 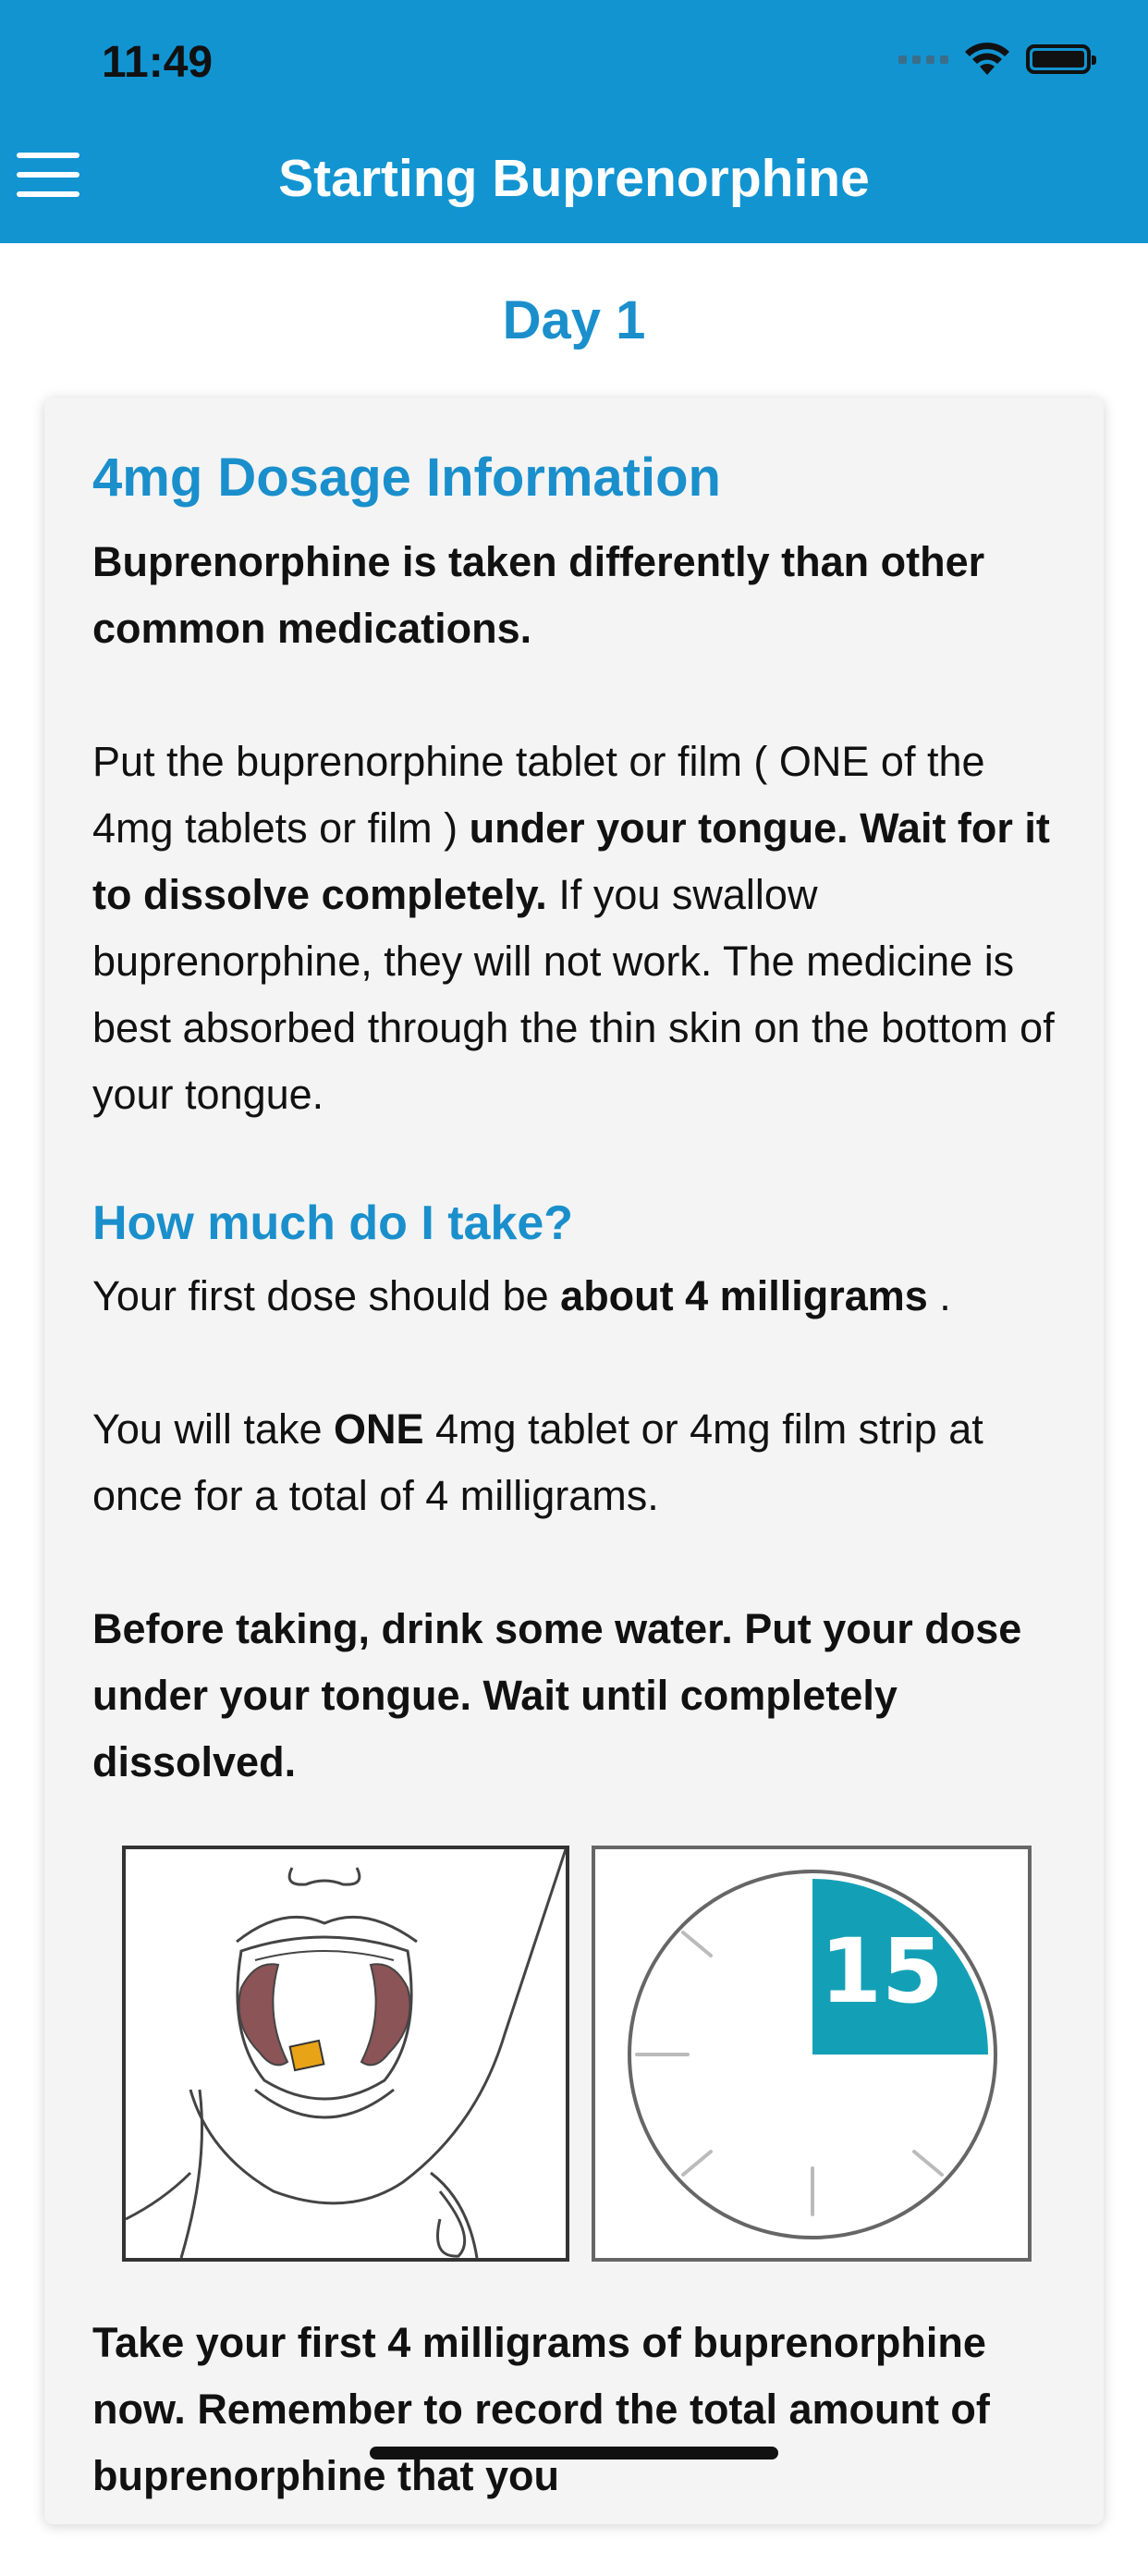 What do you see at coordinates (939, 1295) in the screenshot?
I see `para2-text2: .` at bounding box center [939, 1295].